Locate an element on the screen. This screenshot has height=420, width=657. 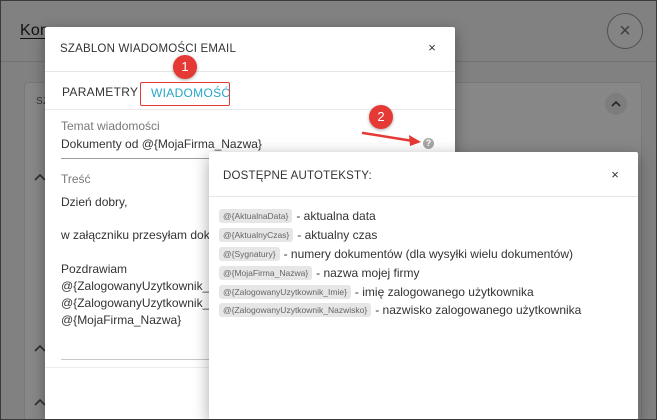
autotext-item: @{AktualnaData} - aktualna data is located at coordinates (297, 216).